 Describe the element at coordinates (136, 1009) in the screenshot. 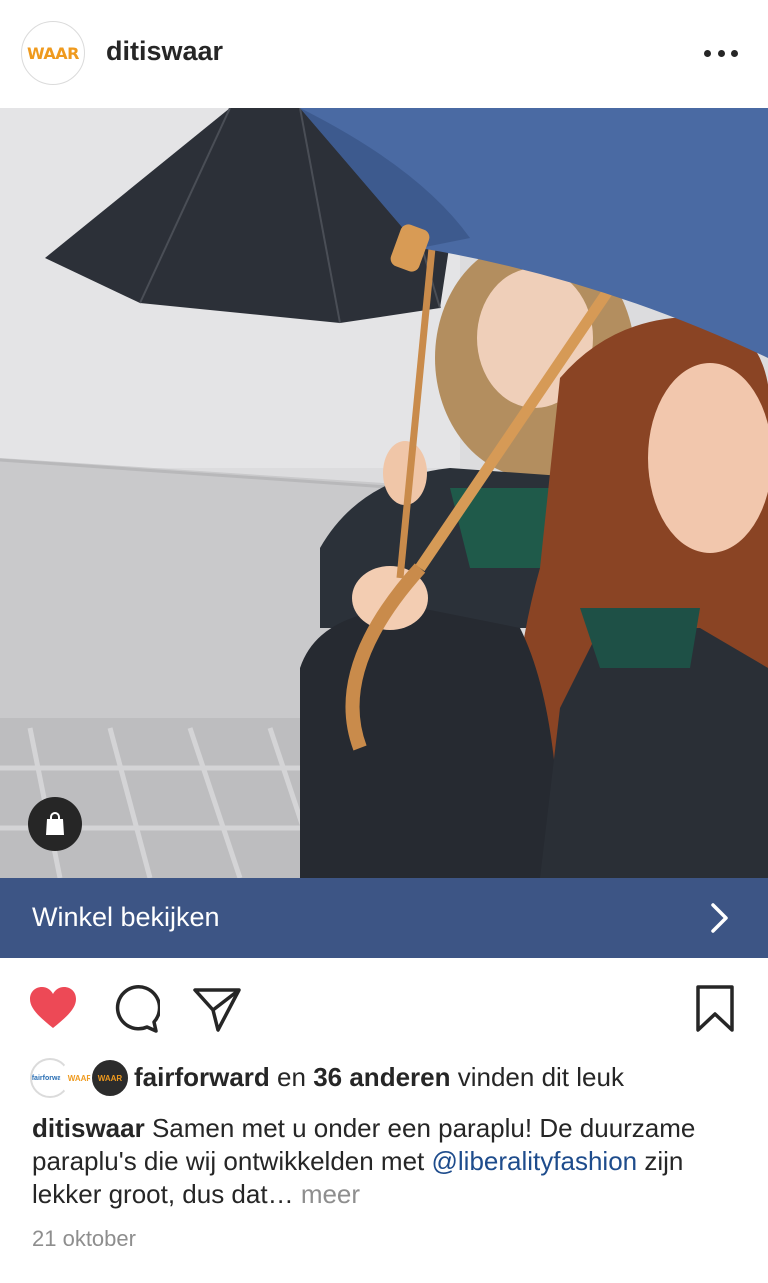

I see `comment-icon` at that location.